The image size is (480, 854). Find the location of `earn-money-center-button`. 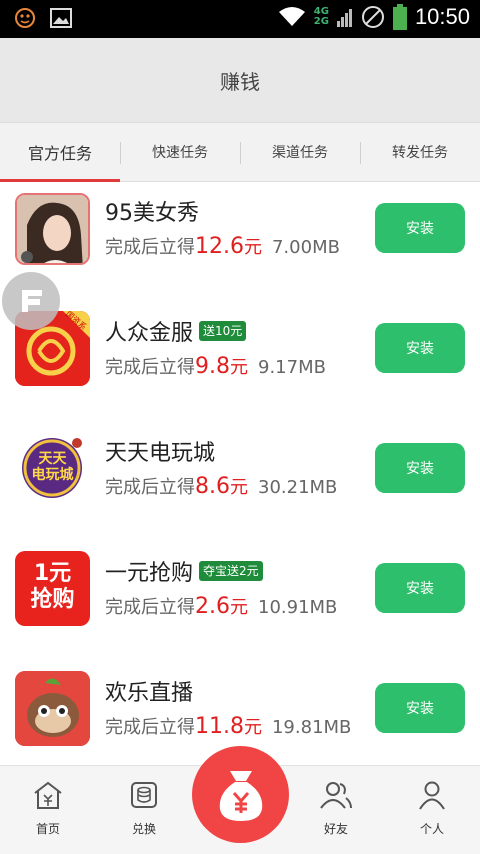

earn-money-center-button is located at coordinates (240, 794).